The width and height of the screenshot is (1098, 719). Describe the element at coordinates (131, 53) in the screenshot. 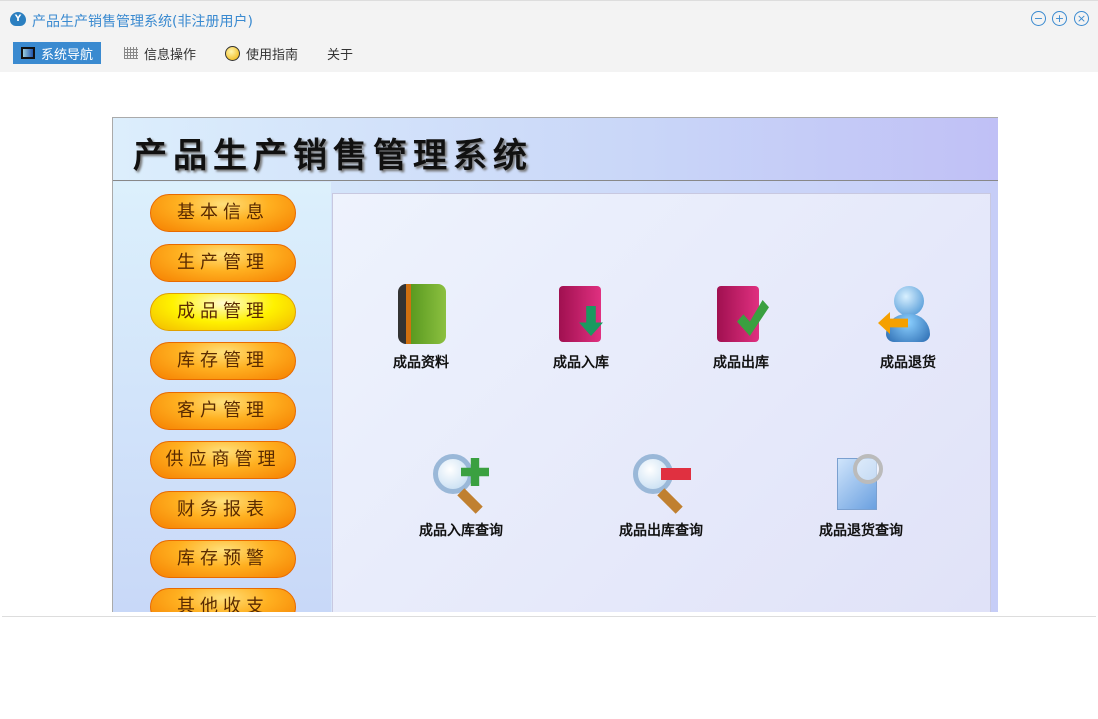

I see `grid-icon` at that location.